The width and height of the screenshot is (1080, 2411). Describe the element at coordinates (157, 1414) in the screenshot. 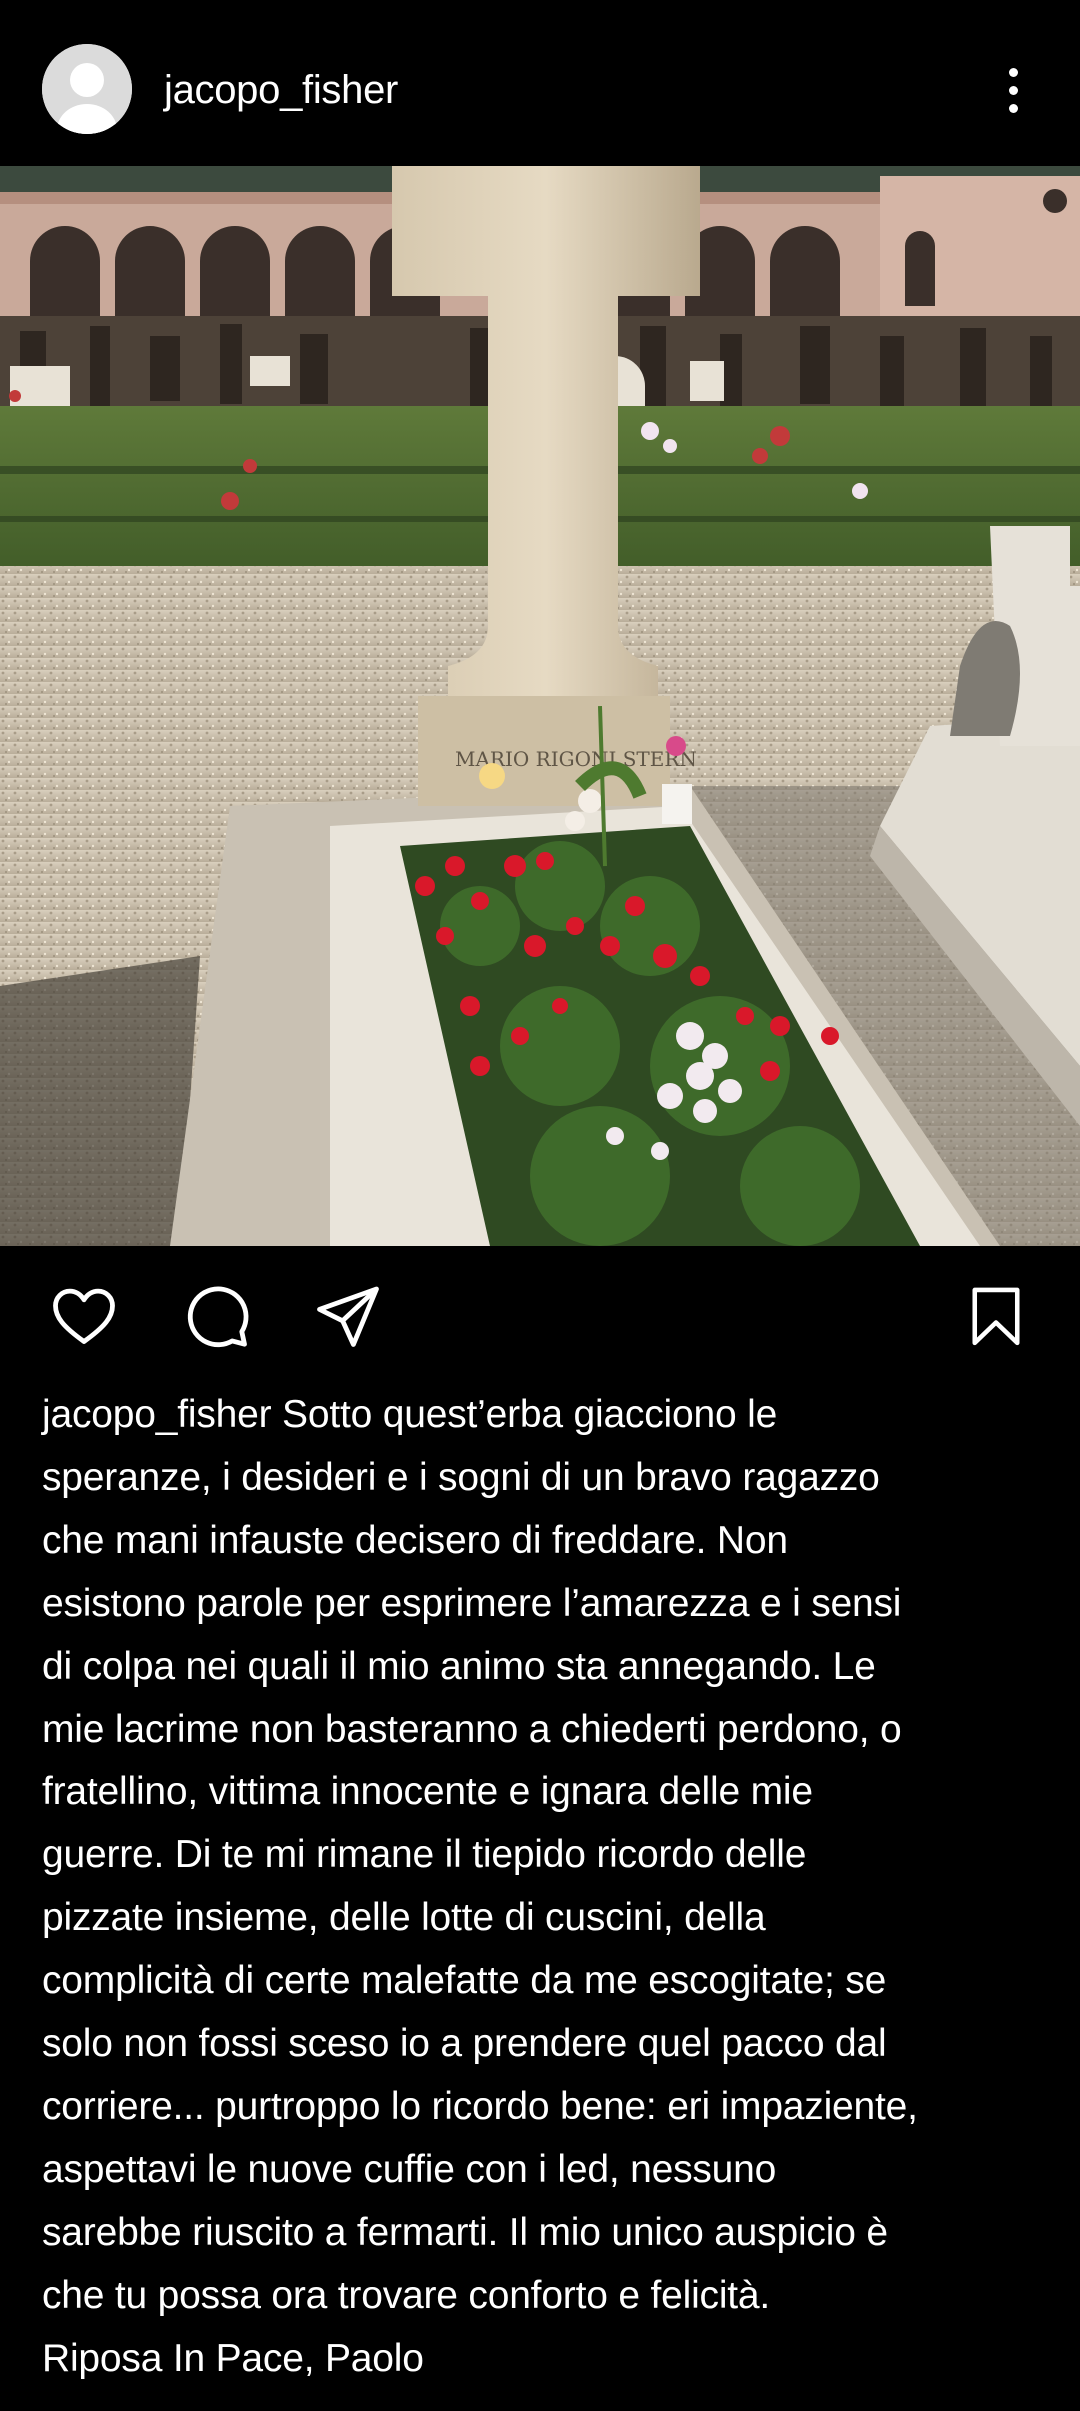

I see `caption-username: jacopo_fisher` at that location.